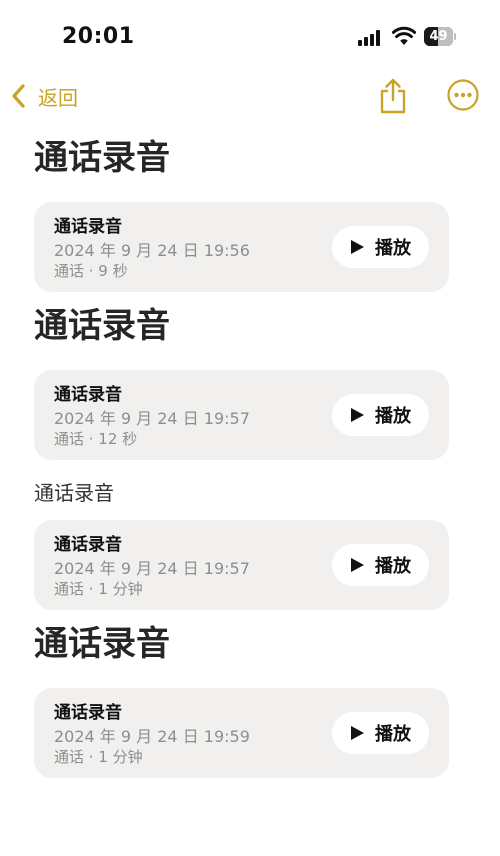 The width and height of the screenshot is (500, 856). Describe the element at coordinates (393, 96) in the screenshot. I see `share-icon` at that location.